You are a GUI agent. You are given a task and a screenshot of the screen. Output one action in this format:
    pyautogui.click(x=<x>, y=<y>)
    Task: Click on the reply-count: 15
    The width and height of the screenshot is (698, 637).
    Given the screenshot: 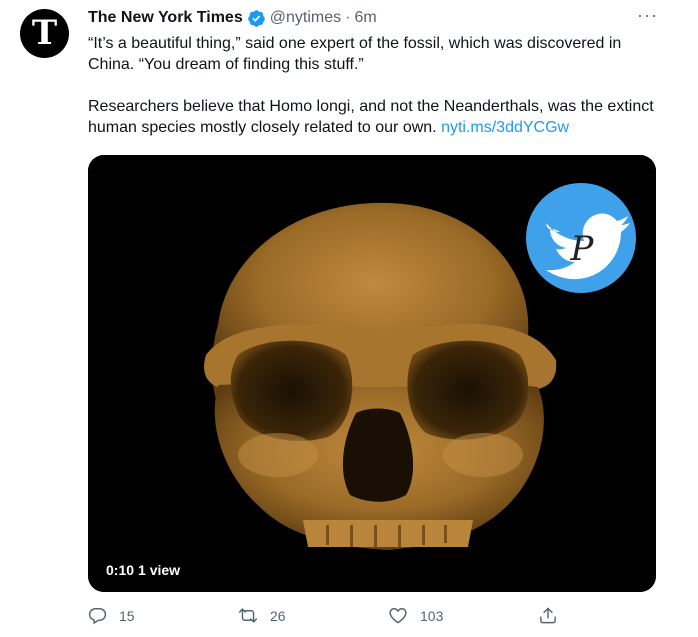 What is the action you would take?
    pyautogui.click(x=127, y=615)
    